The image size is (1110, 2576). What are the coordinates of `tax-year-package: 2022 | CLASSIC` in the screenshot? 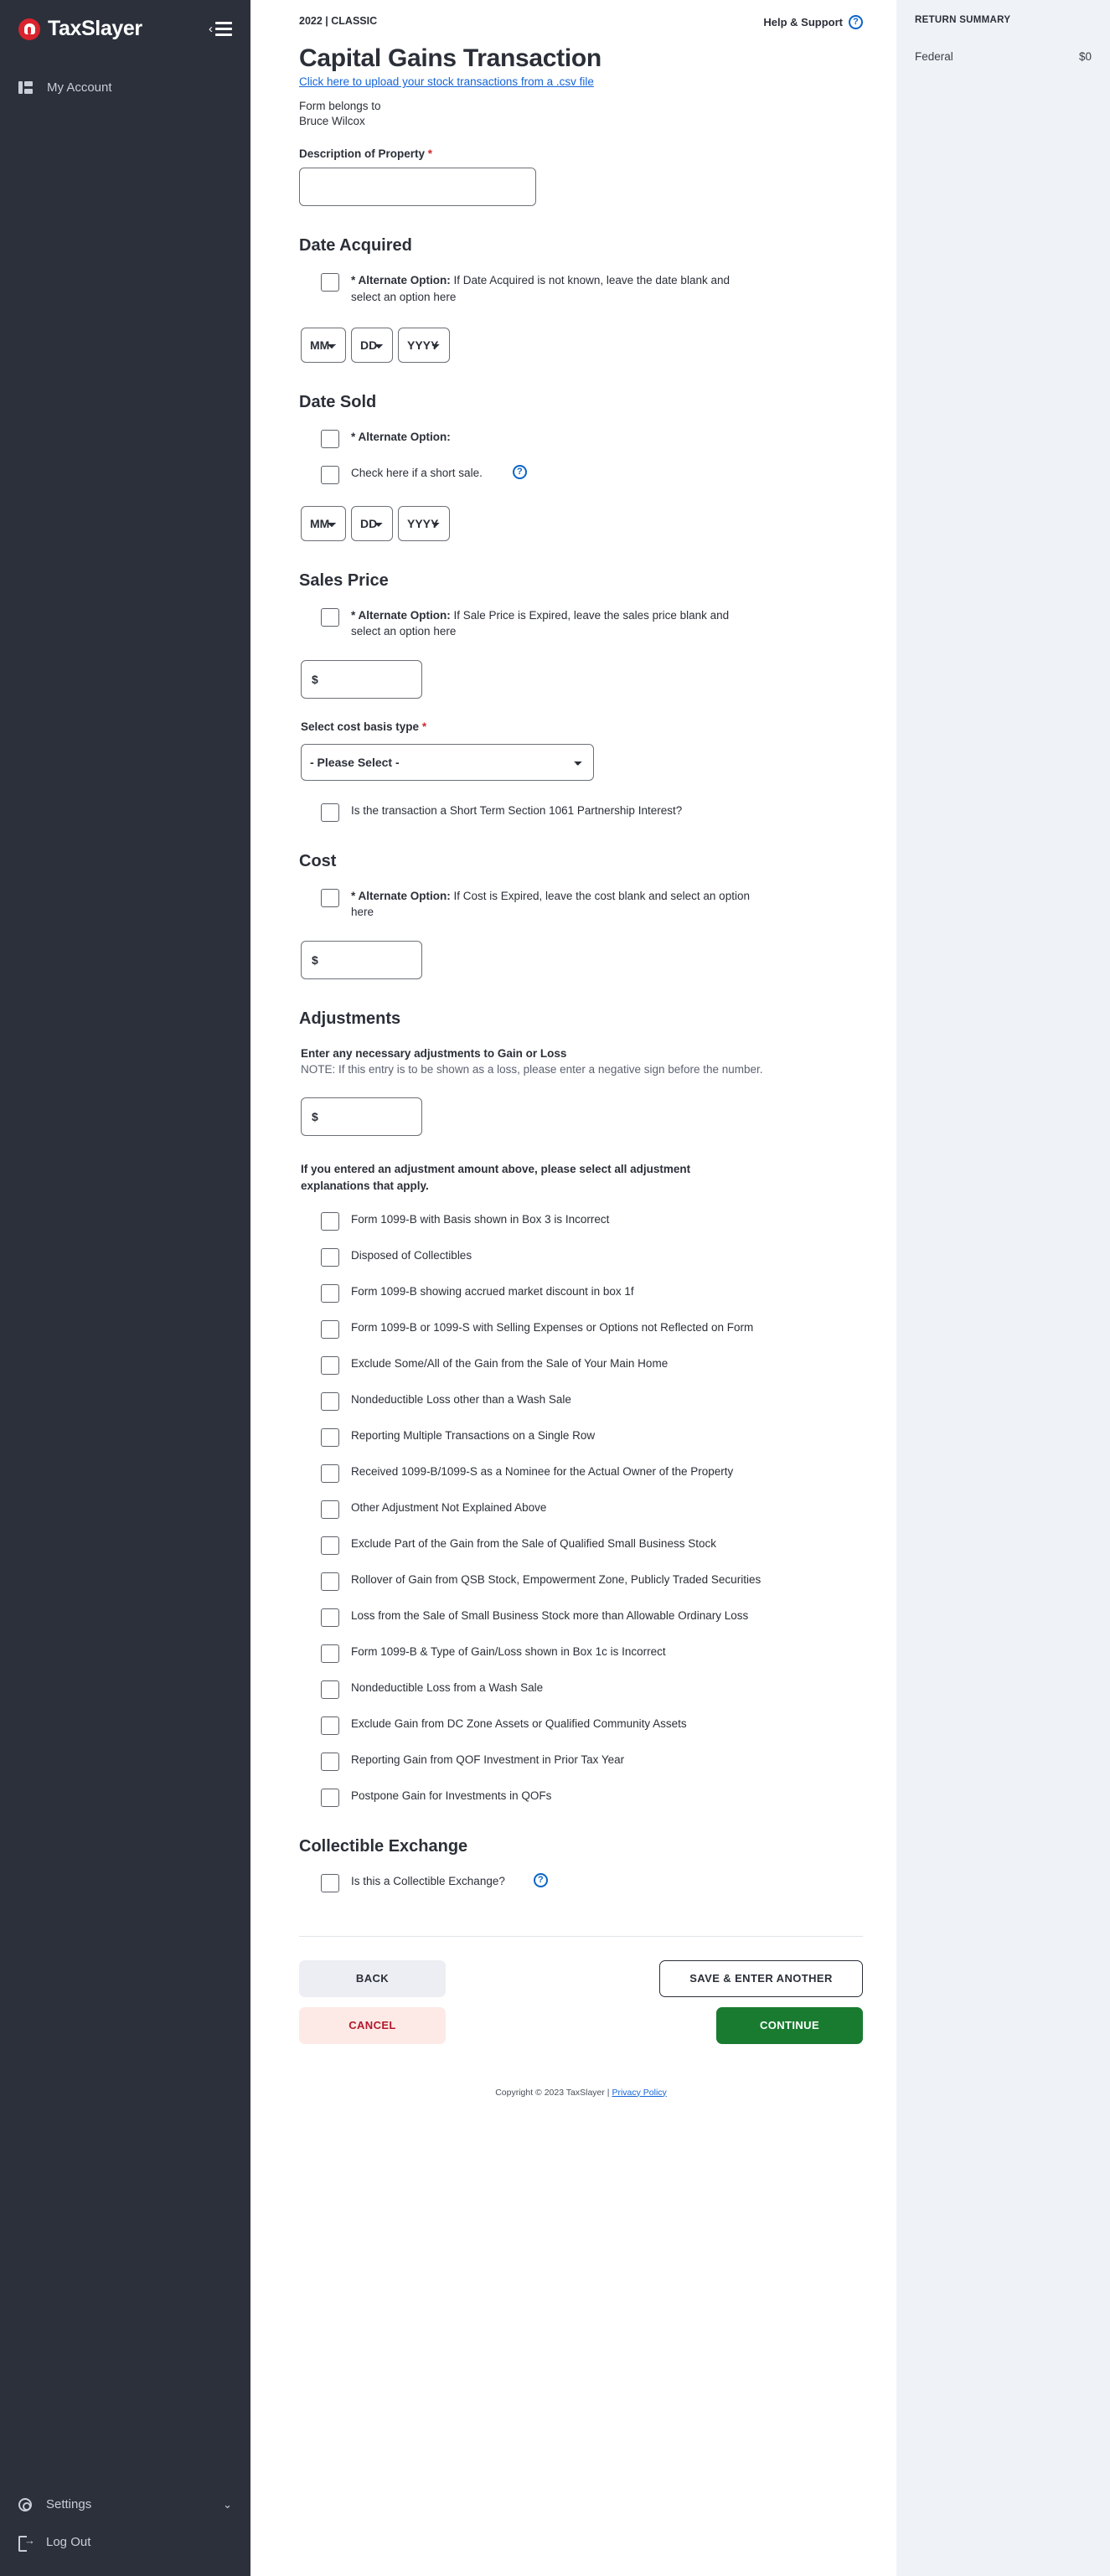 It's located at (338, 21).